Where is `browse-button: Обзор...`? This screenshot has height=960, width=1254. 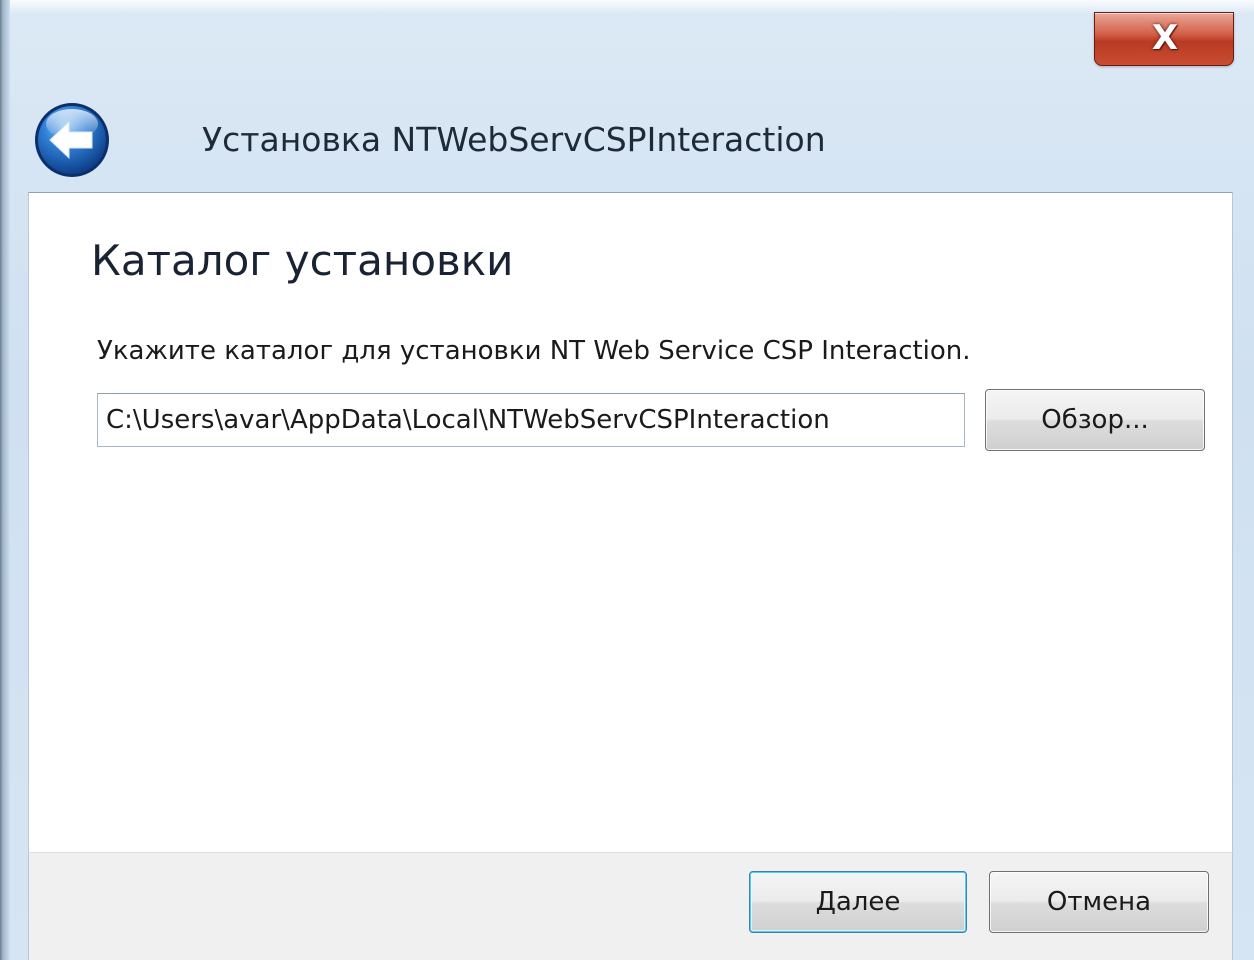
browse-button: Обзор... is located at coordinates (1095, 420).